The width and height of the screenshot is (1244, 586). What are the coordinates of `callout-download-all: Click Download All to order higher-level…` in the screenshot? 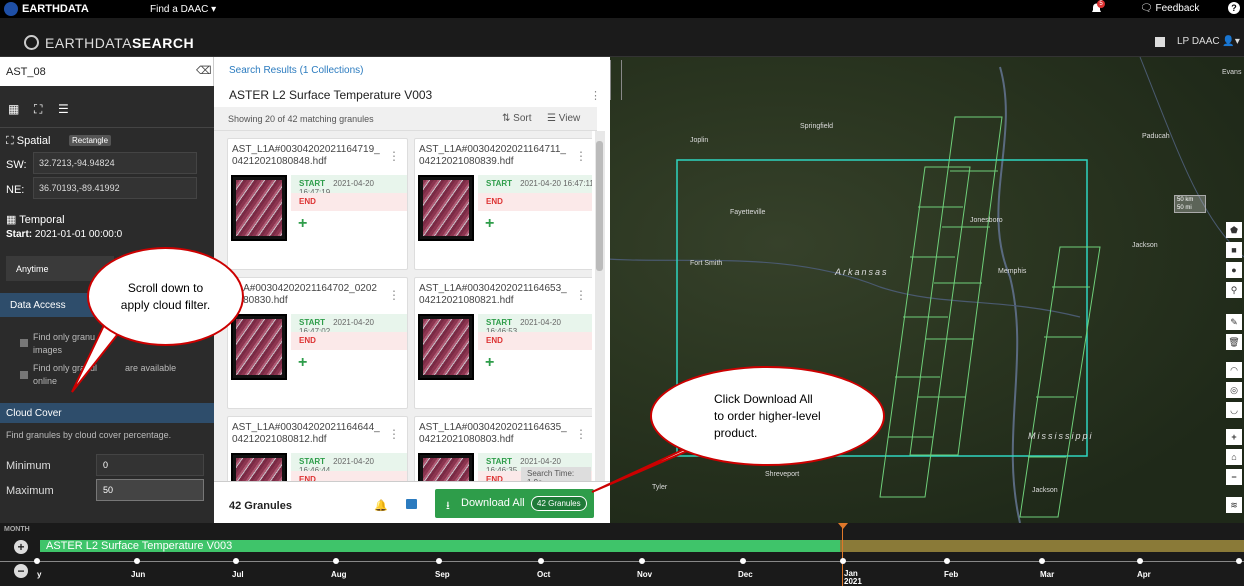 It's located at (767, 416).